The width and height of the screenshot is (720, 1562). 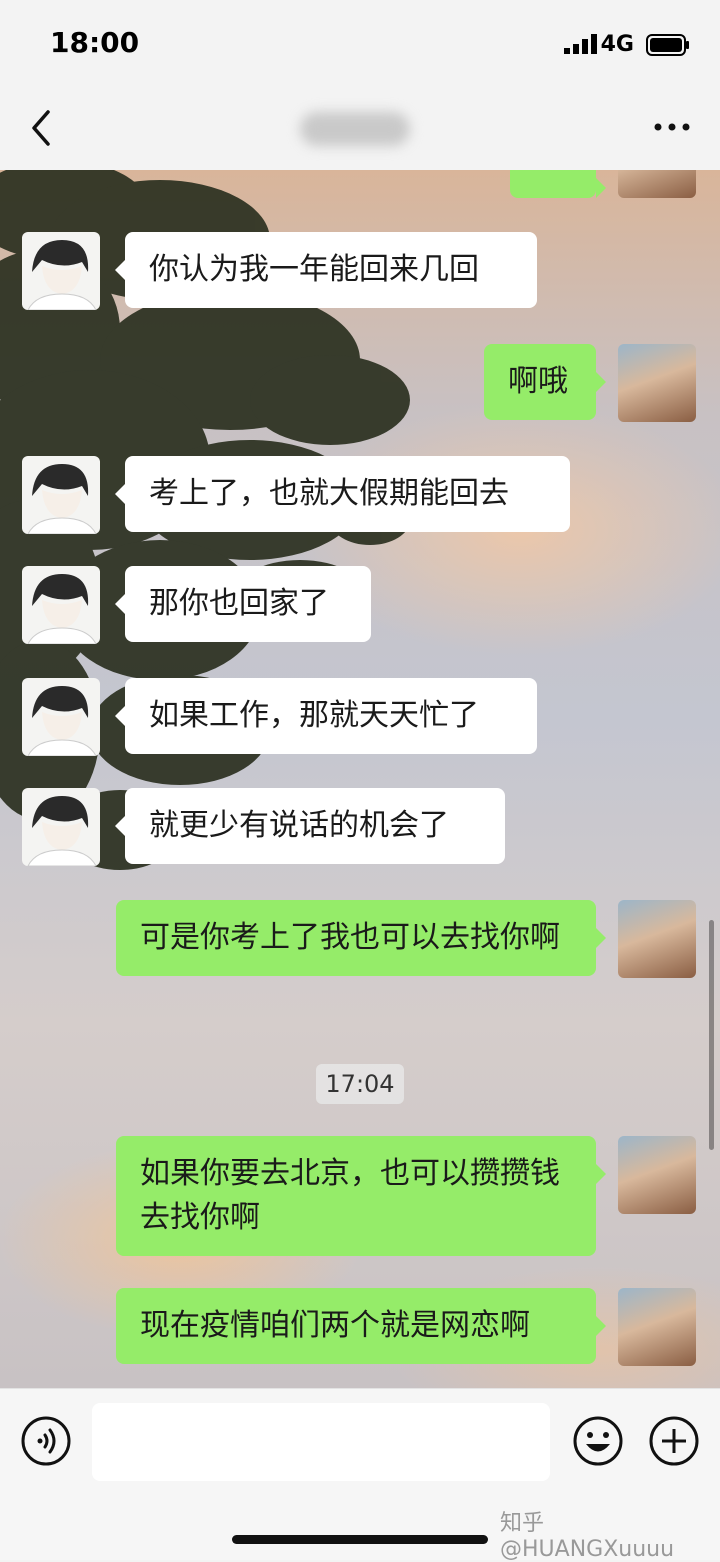 I want to click on message-bubble-right: 可是你考上了我也可以去找你啊, so click(x=361, y=938).